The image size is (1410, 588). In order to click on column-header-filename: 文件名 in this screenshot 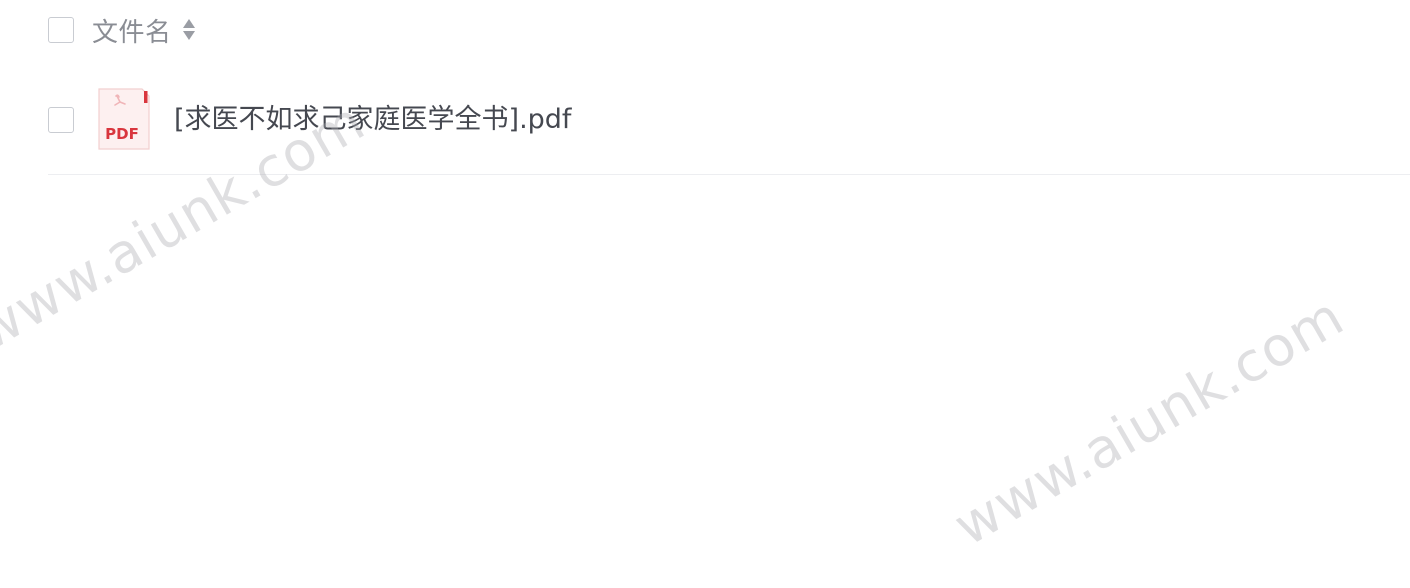, I will do `click(144, 30)`.